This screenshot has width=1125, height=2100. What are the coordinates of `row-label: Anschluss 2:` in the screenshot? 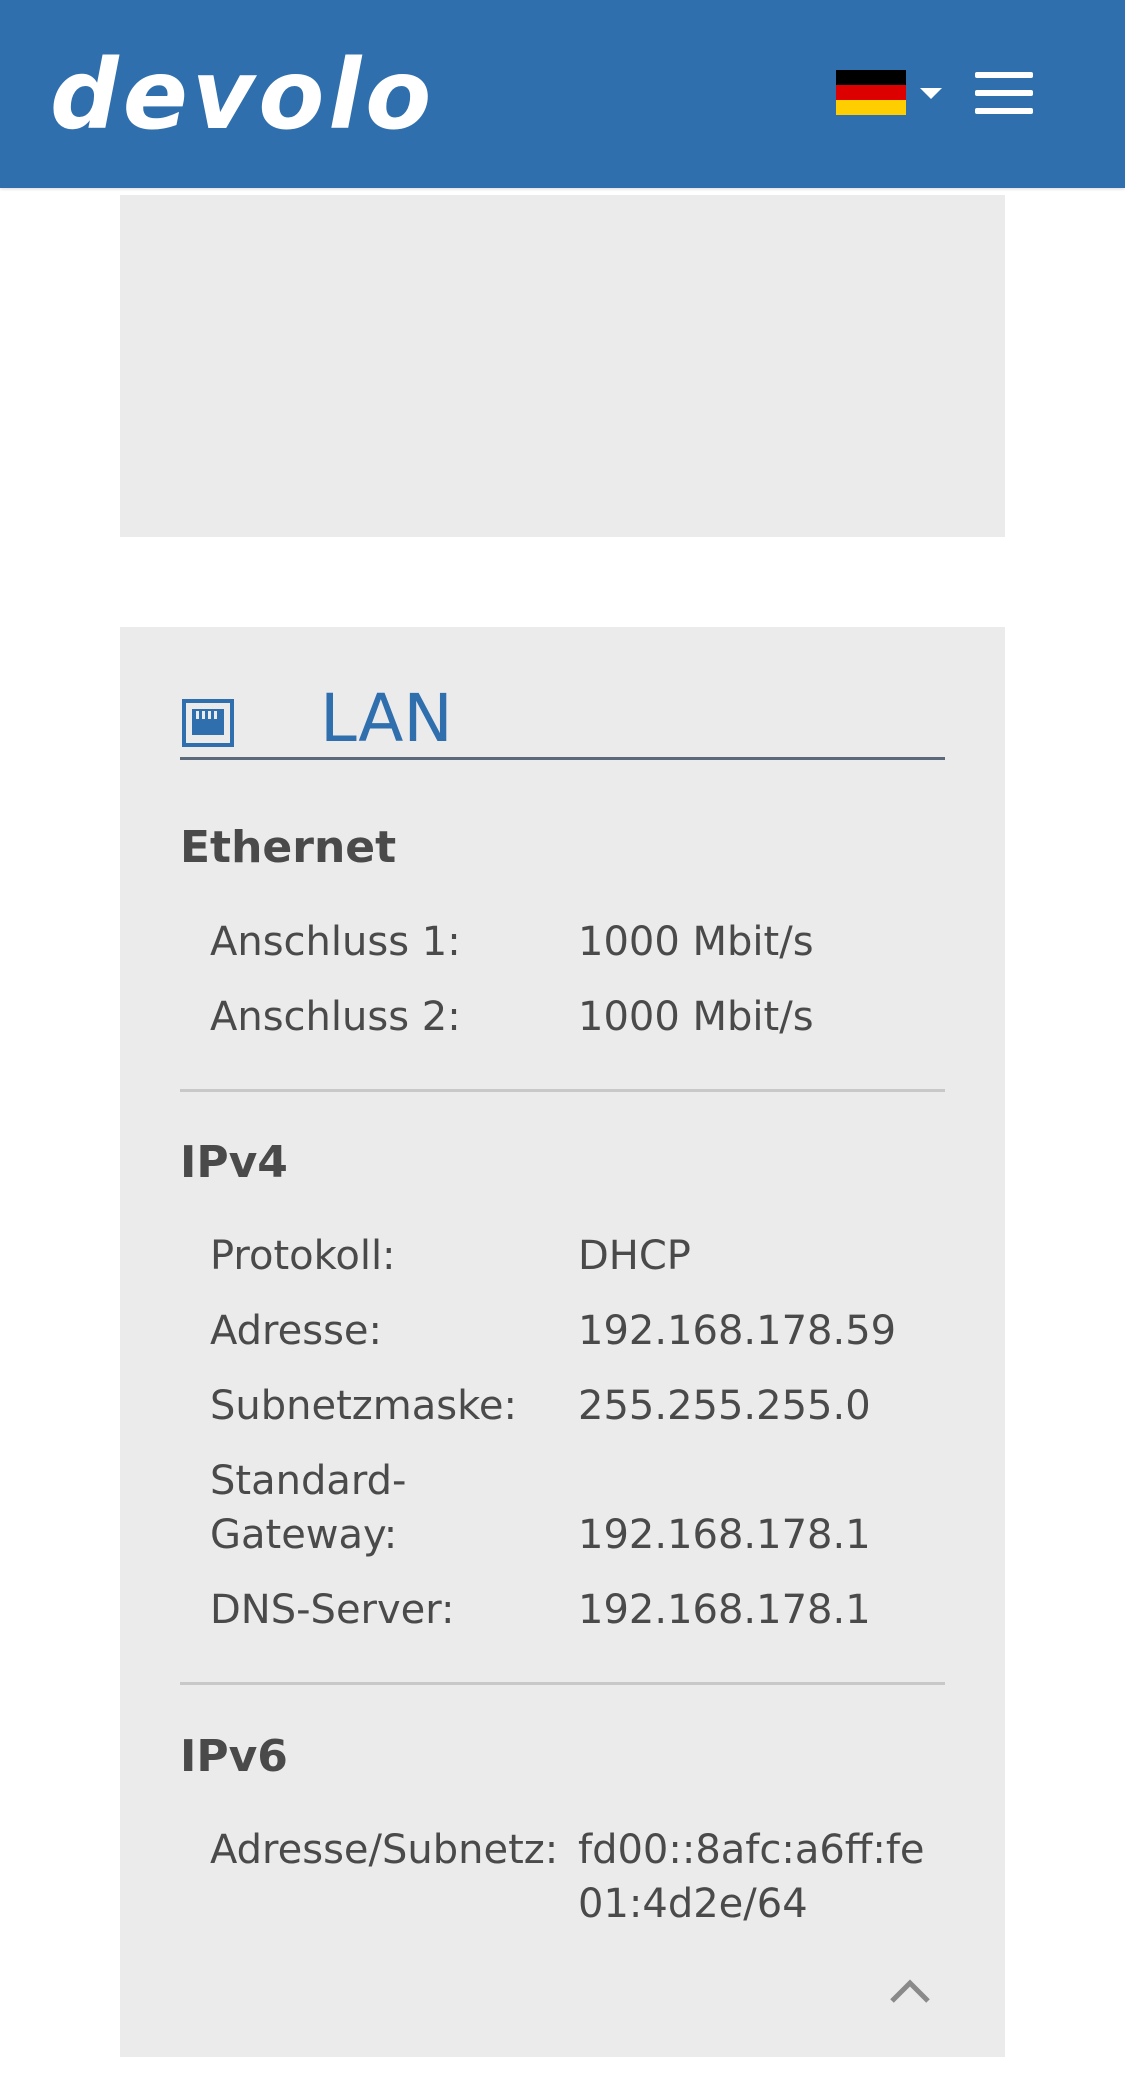 It's located at (335, 1017).